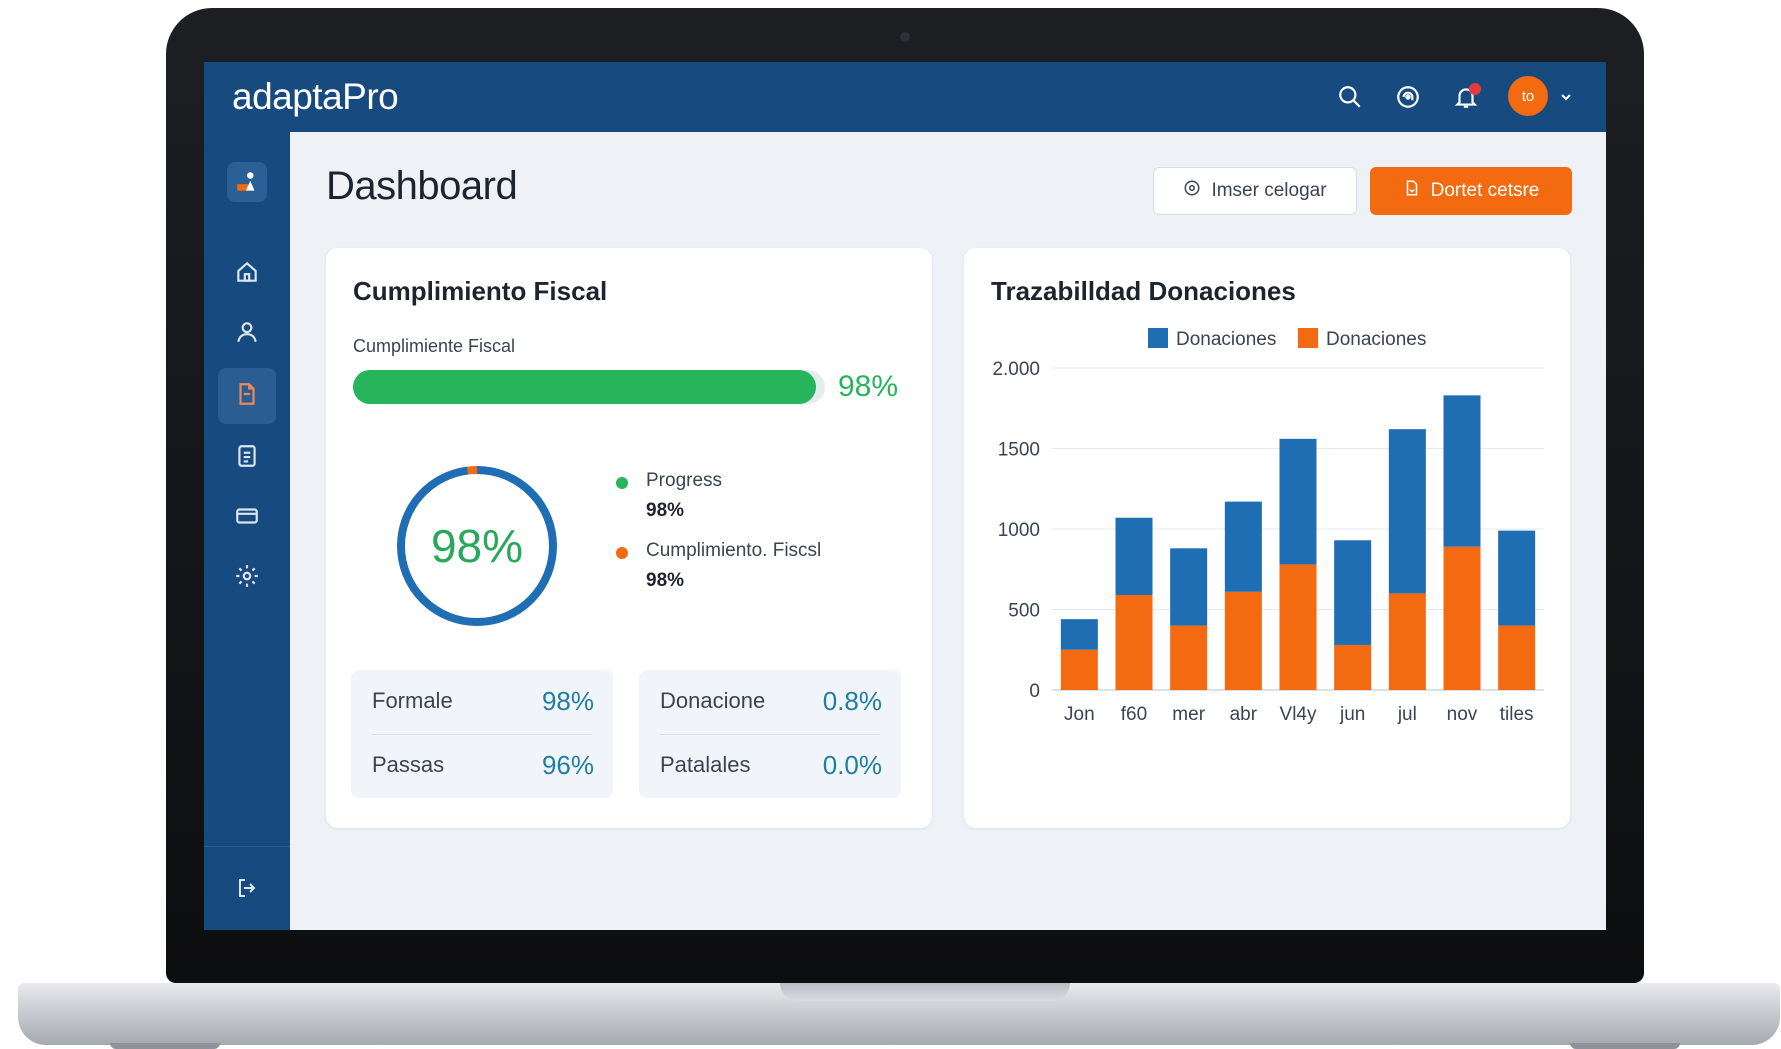 This screenshot has width=1781, height=1049. I want to click on support-icon, so click(1408, 97).